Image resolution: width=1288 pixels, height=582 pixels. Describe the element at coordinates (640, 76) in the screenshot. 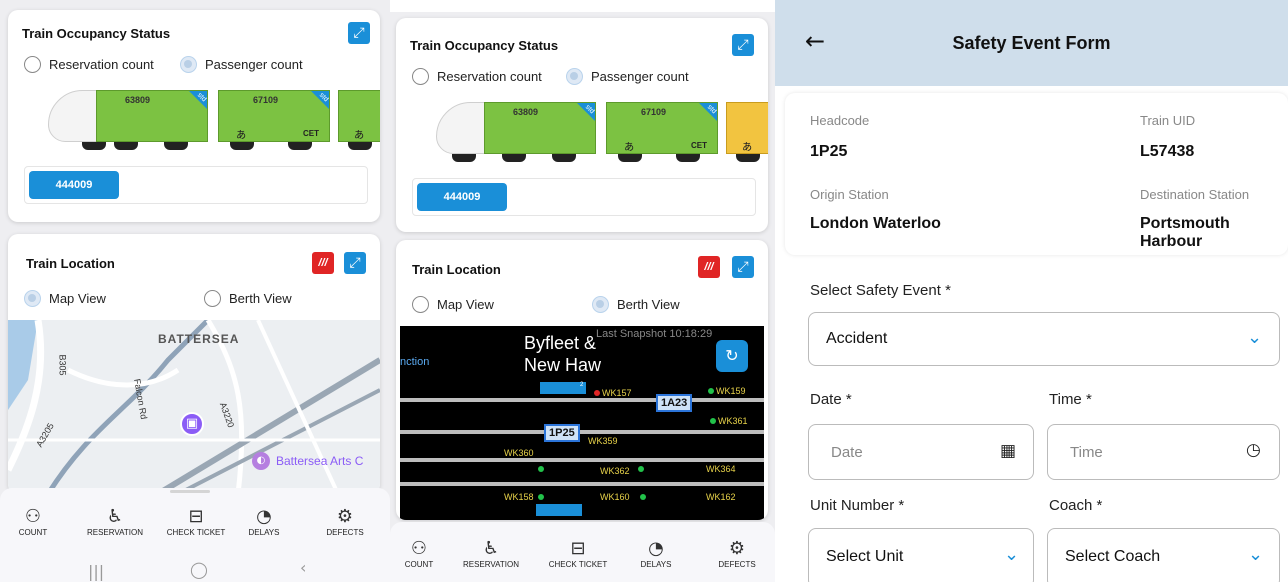

I see `passenger-radio-label: Passenger count` at that location.